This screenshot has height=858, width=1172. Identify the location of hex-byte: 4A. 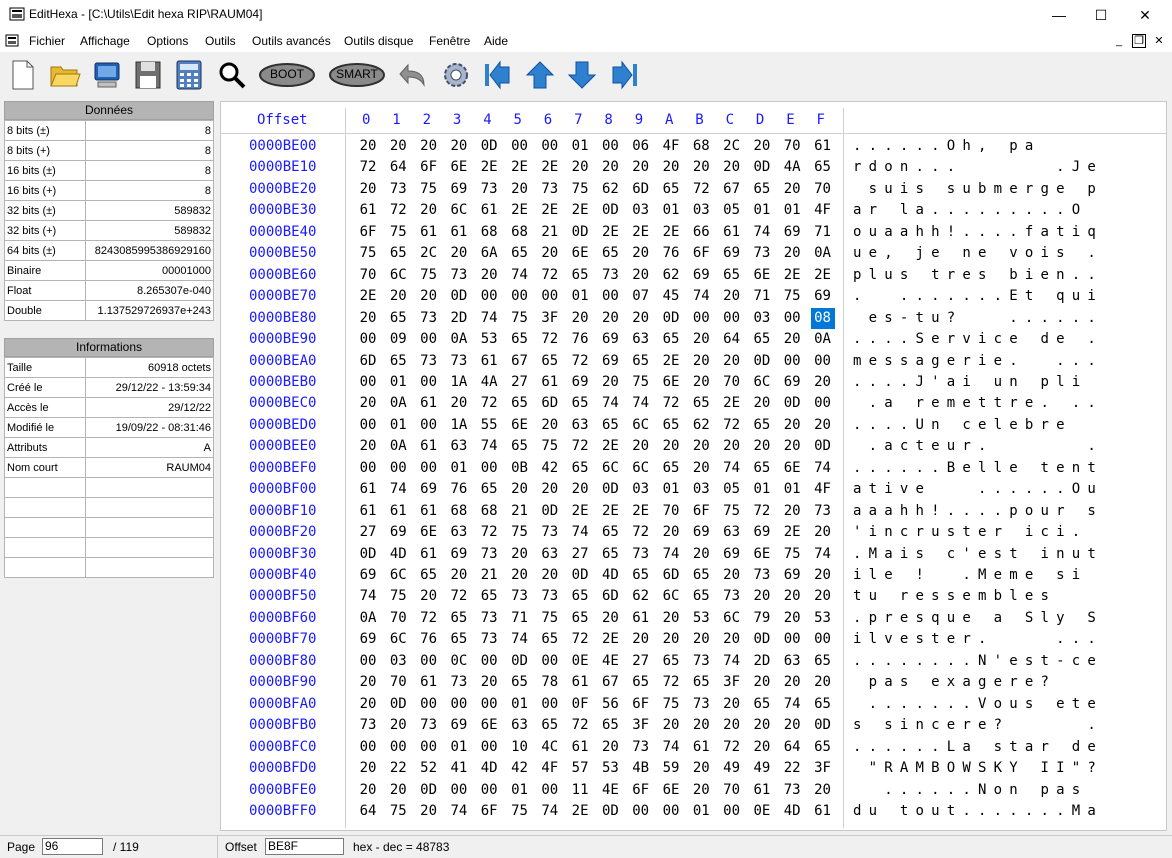
(489, 382).